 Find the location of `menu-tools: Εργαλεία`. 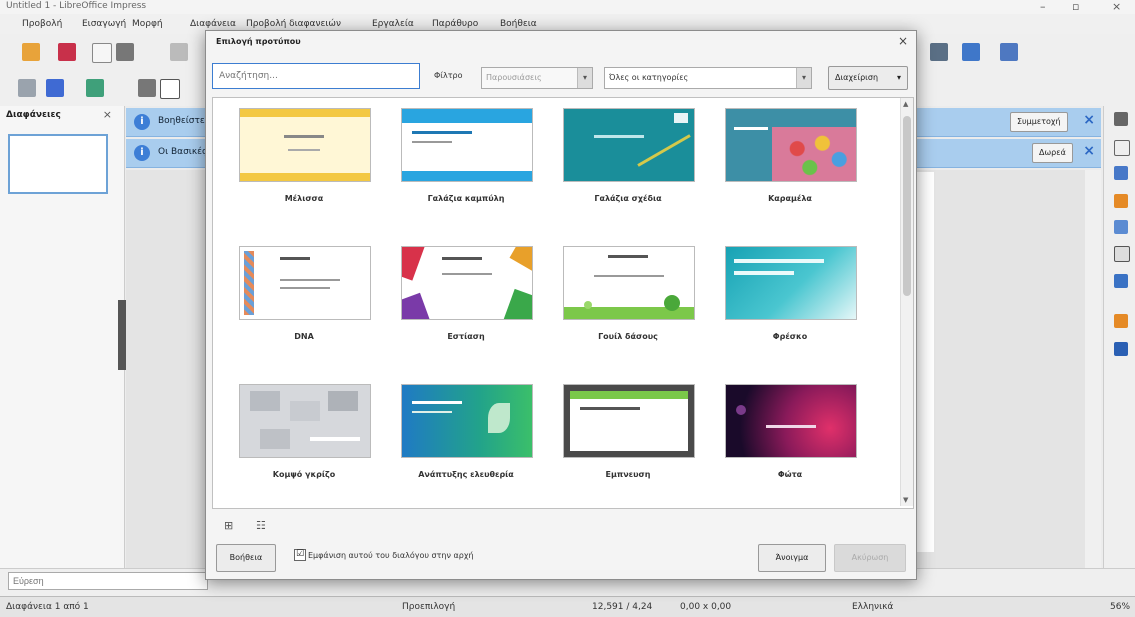

menu-tools: Εργαλεία is located at coordinates (393, 24).